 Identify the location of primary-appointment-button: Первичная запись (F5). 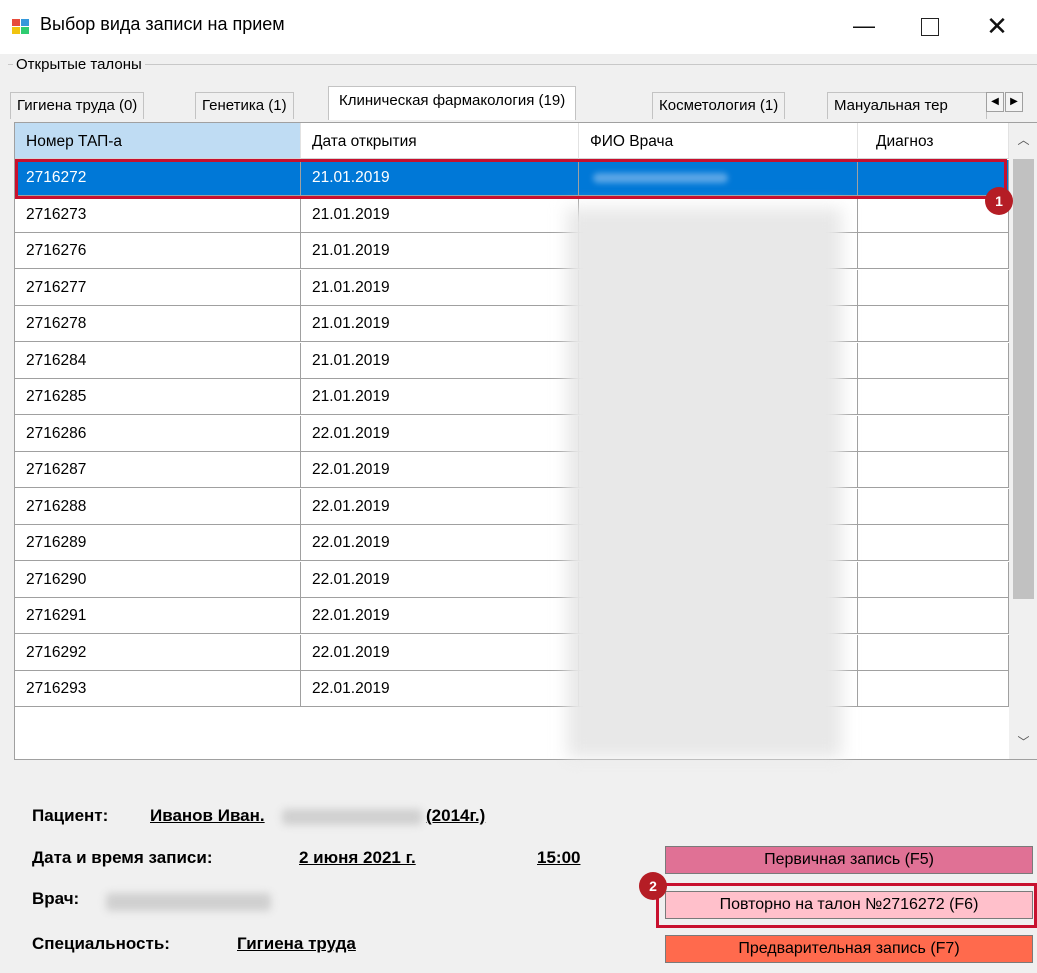
(849, 860).